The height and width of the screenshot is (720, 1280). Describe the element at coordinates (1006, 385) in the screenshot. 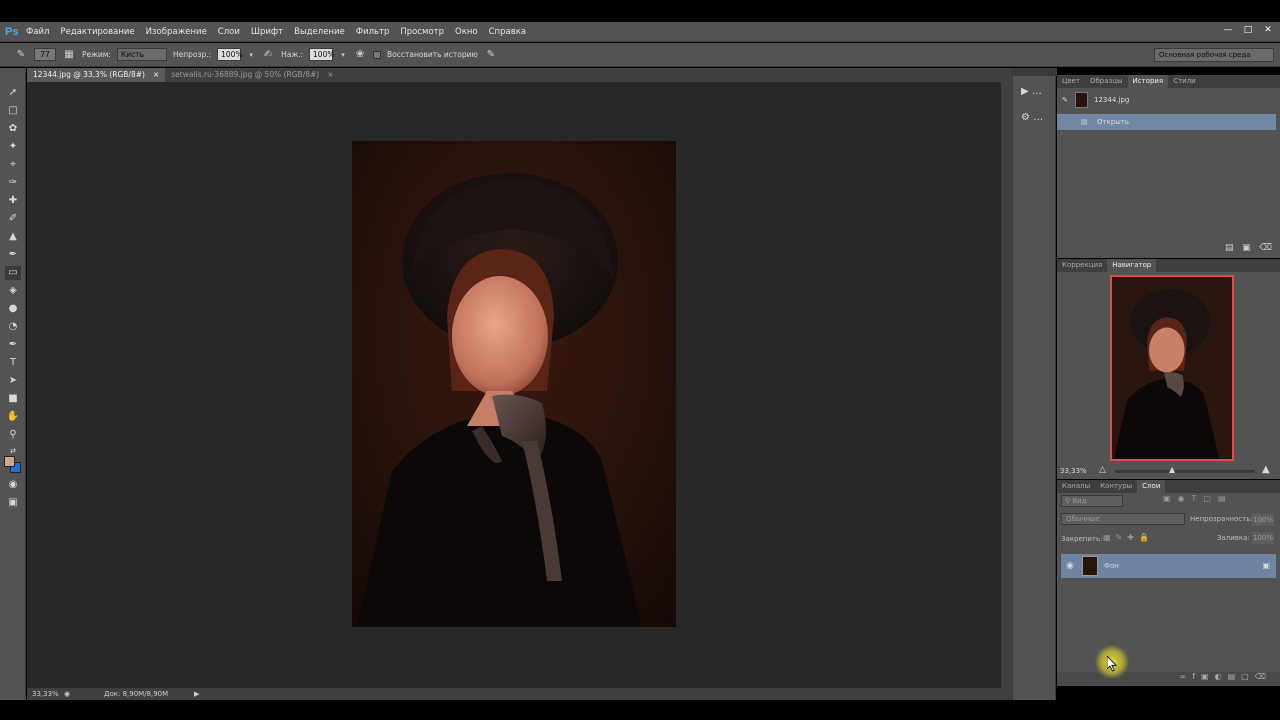

I see `vertical-scrollbar` at that location.